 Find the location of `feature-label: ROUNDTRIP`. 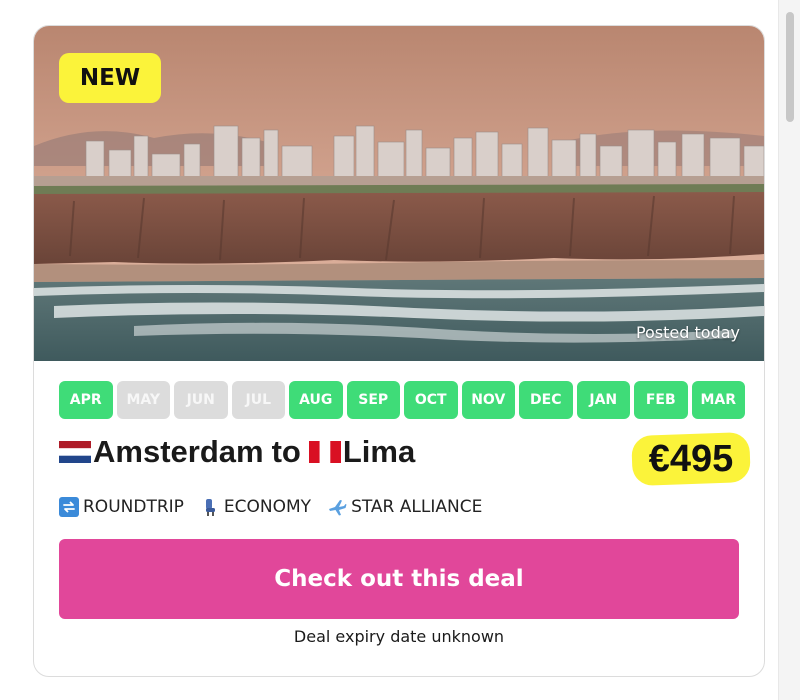

feature-label: ROUNDTRIP is located at coordinates (133, 507).